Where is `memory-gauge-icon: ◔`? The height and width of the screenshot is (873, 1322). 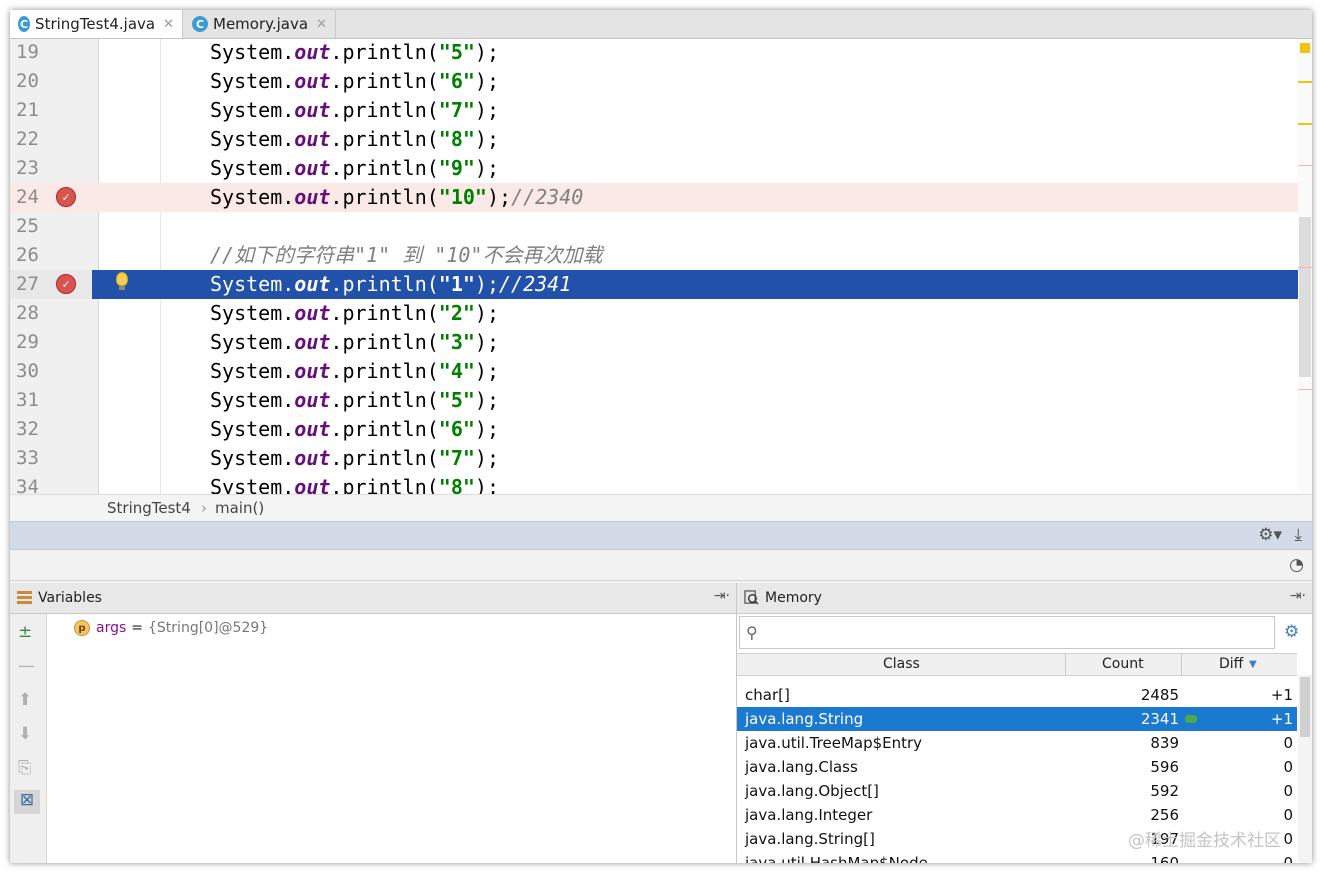
memory-gauge-icon: ◔ is located at coordinates (1296, 565).